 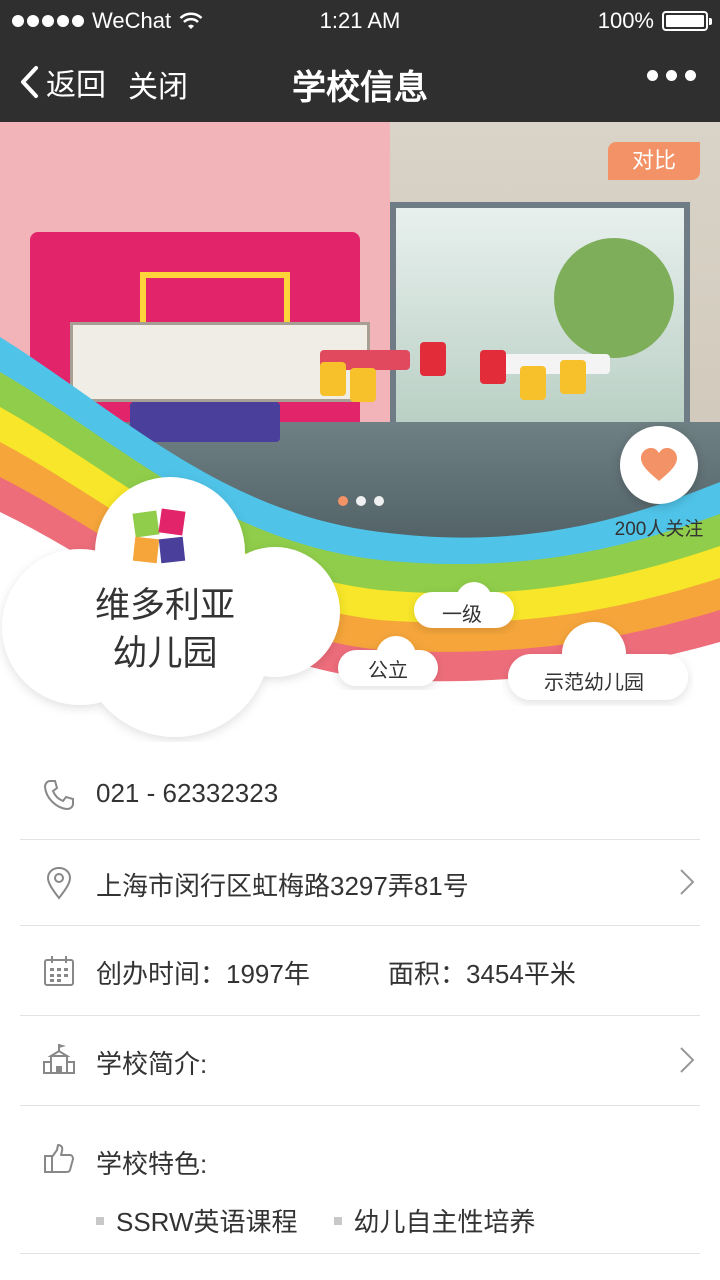 What do you see at coordinates (282, 886) in the screenshot?
I see `address-text: 上海市闵行区虹梅路3297弄81号` at bounding box center [282, 886].